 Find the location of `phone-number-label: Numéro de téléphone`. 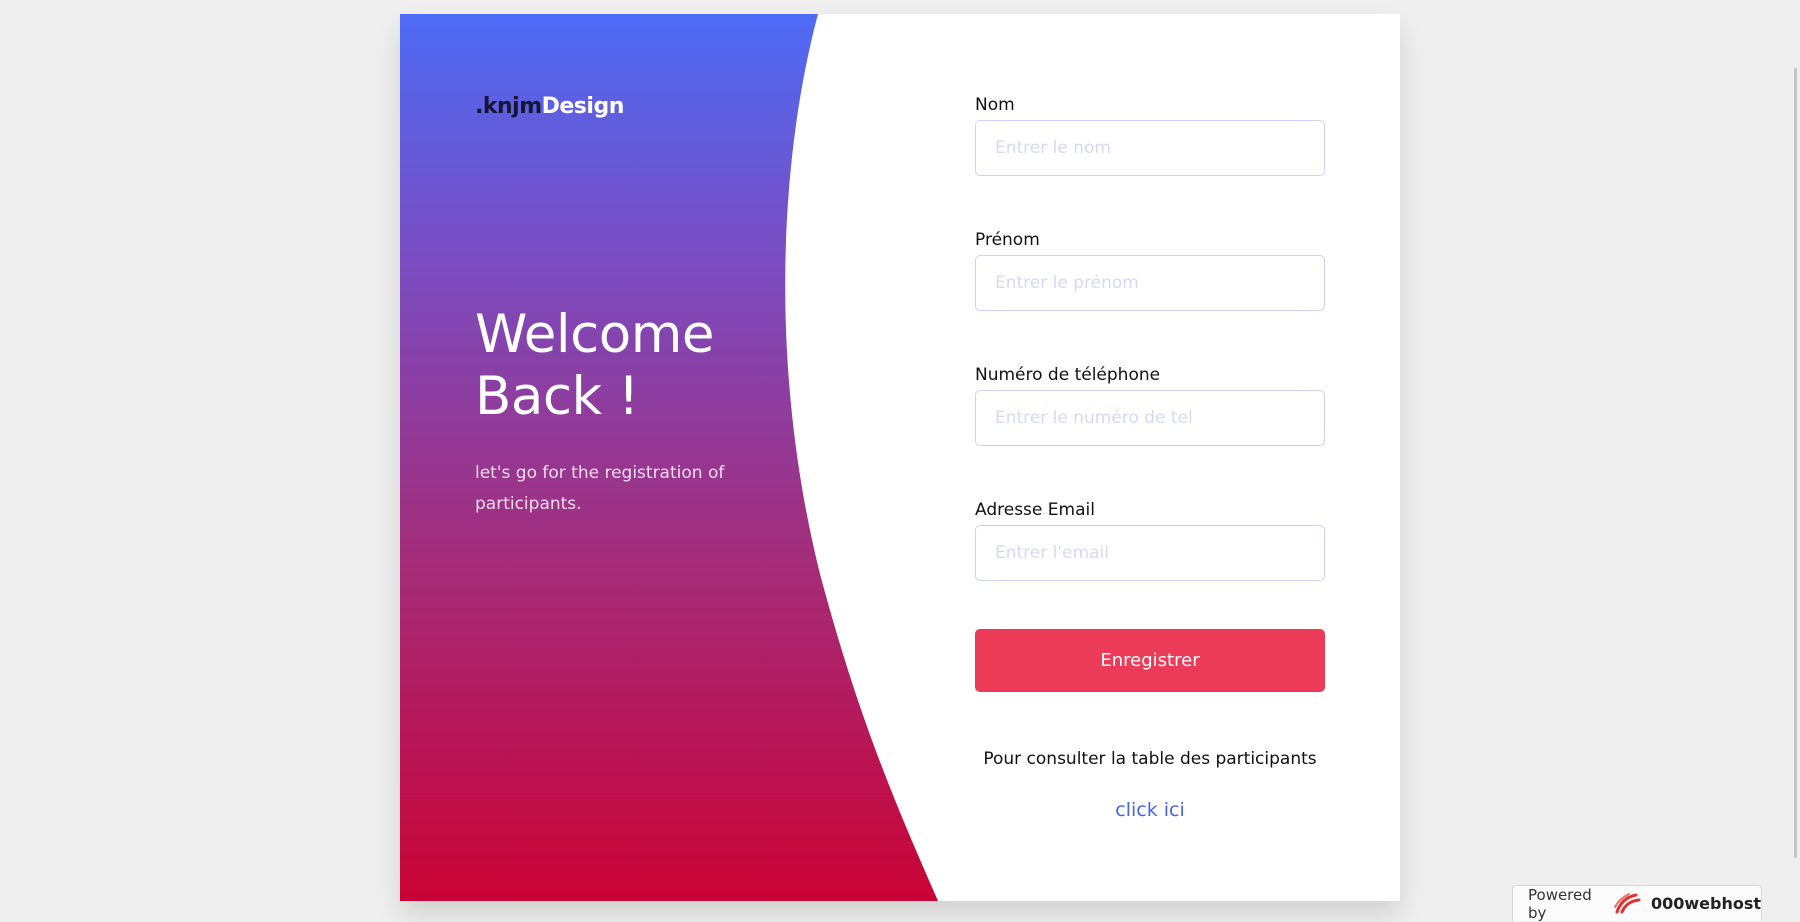

phone-number-label: Numéro de téléphone is located at coordinates (1068, 375).